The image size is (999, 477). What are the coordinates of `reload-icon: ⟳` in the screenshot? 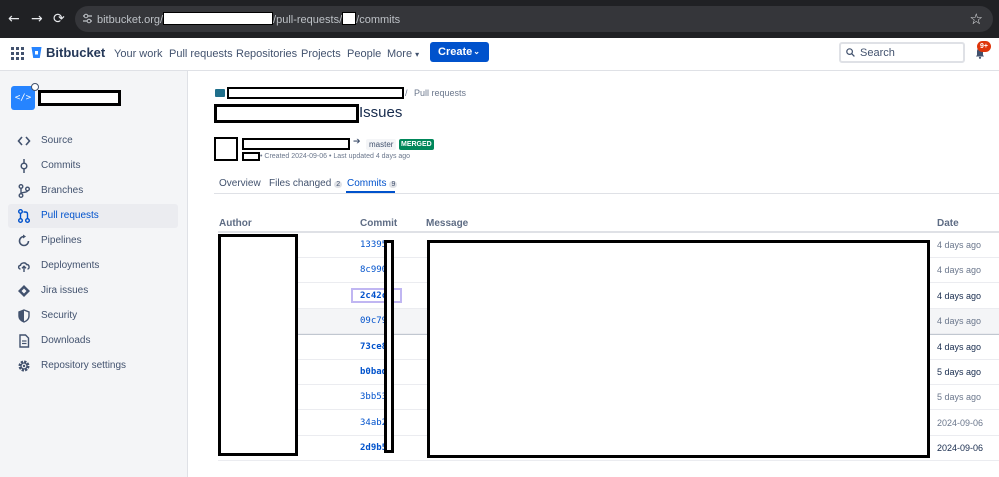 It's located at (59, 19).